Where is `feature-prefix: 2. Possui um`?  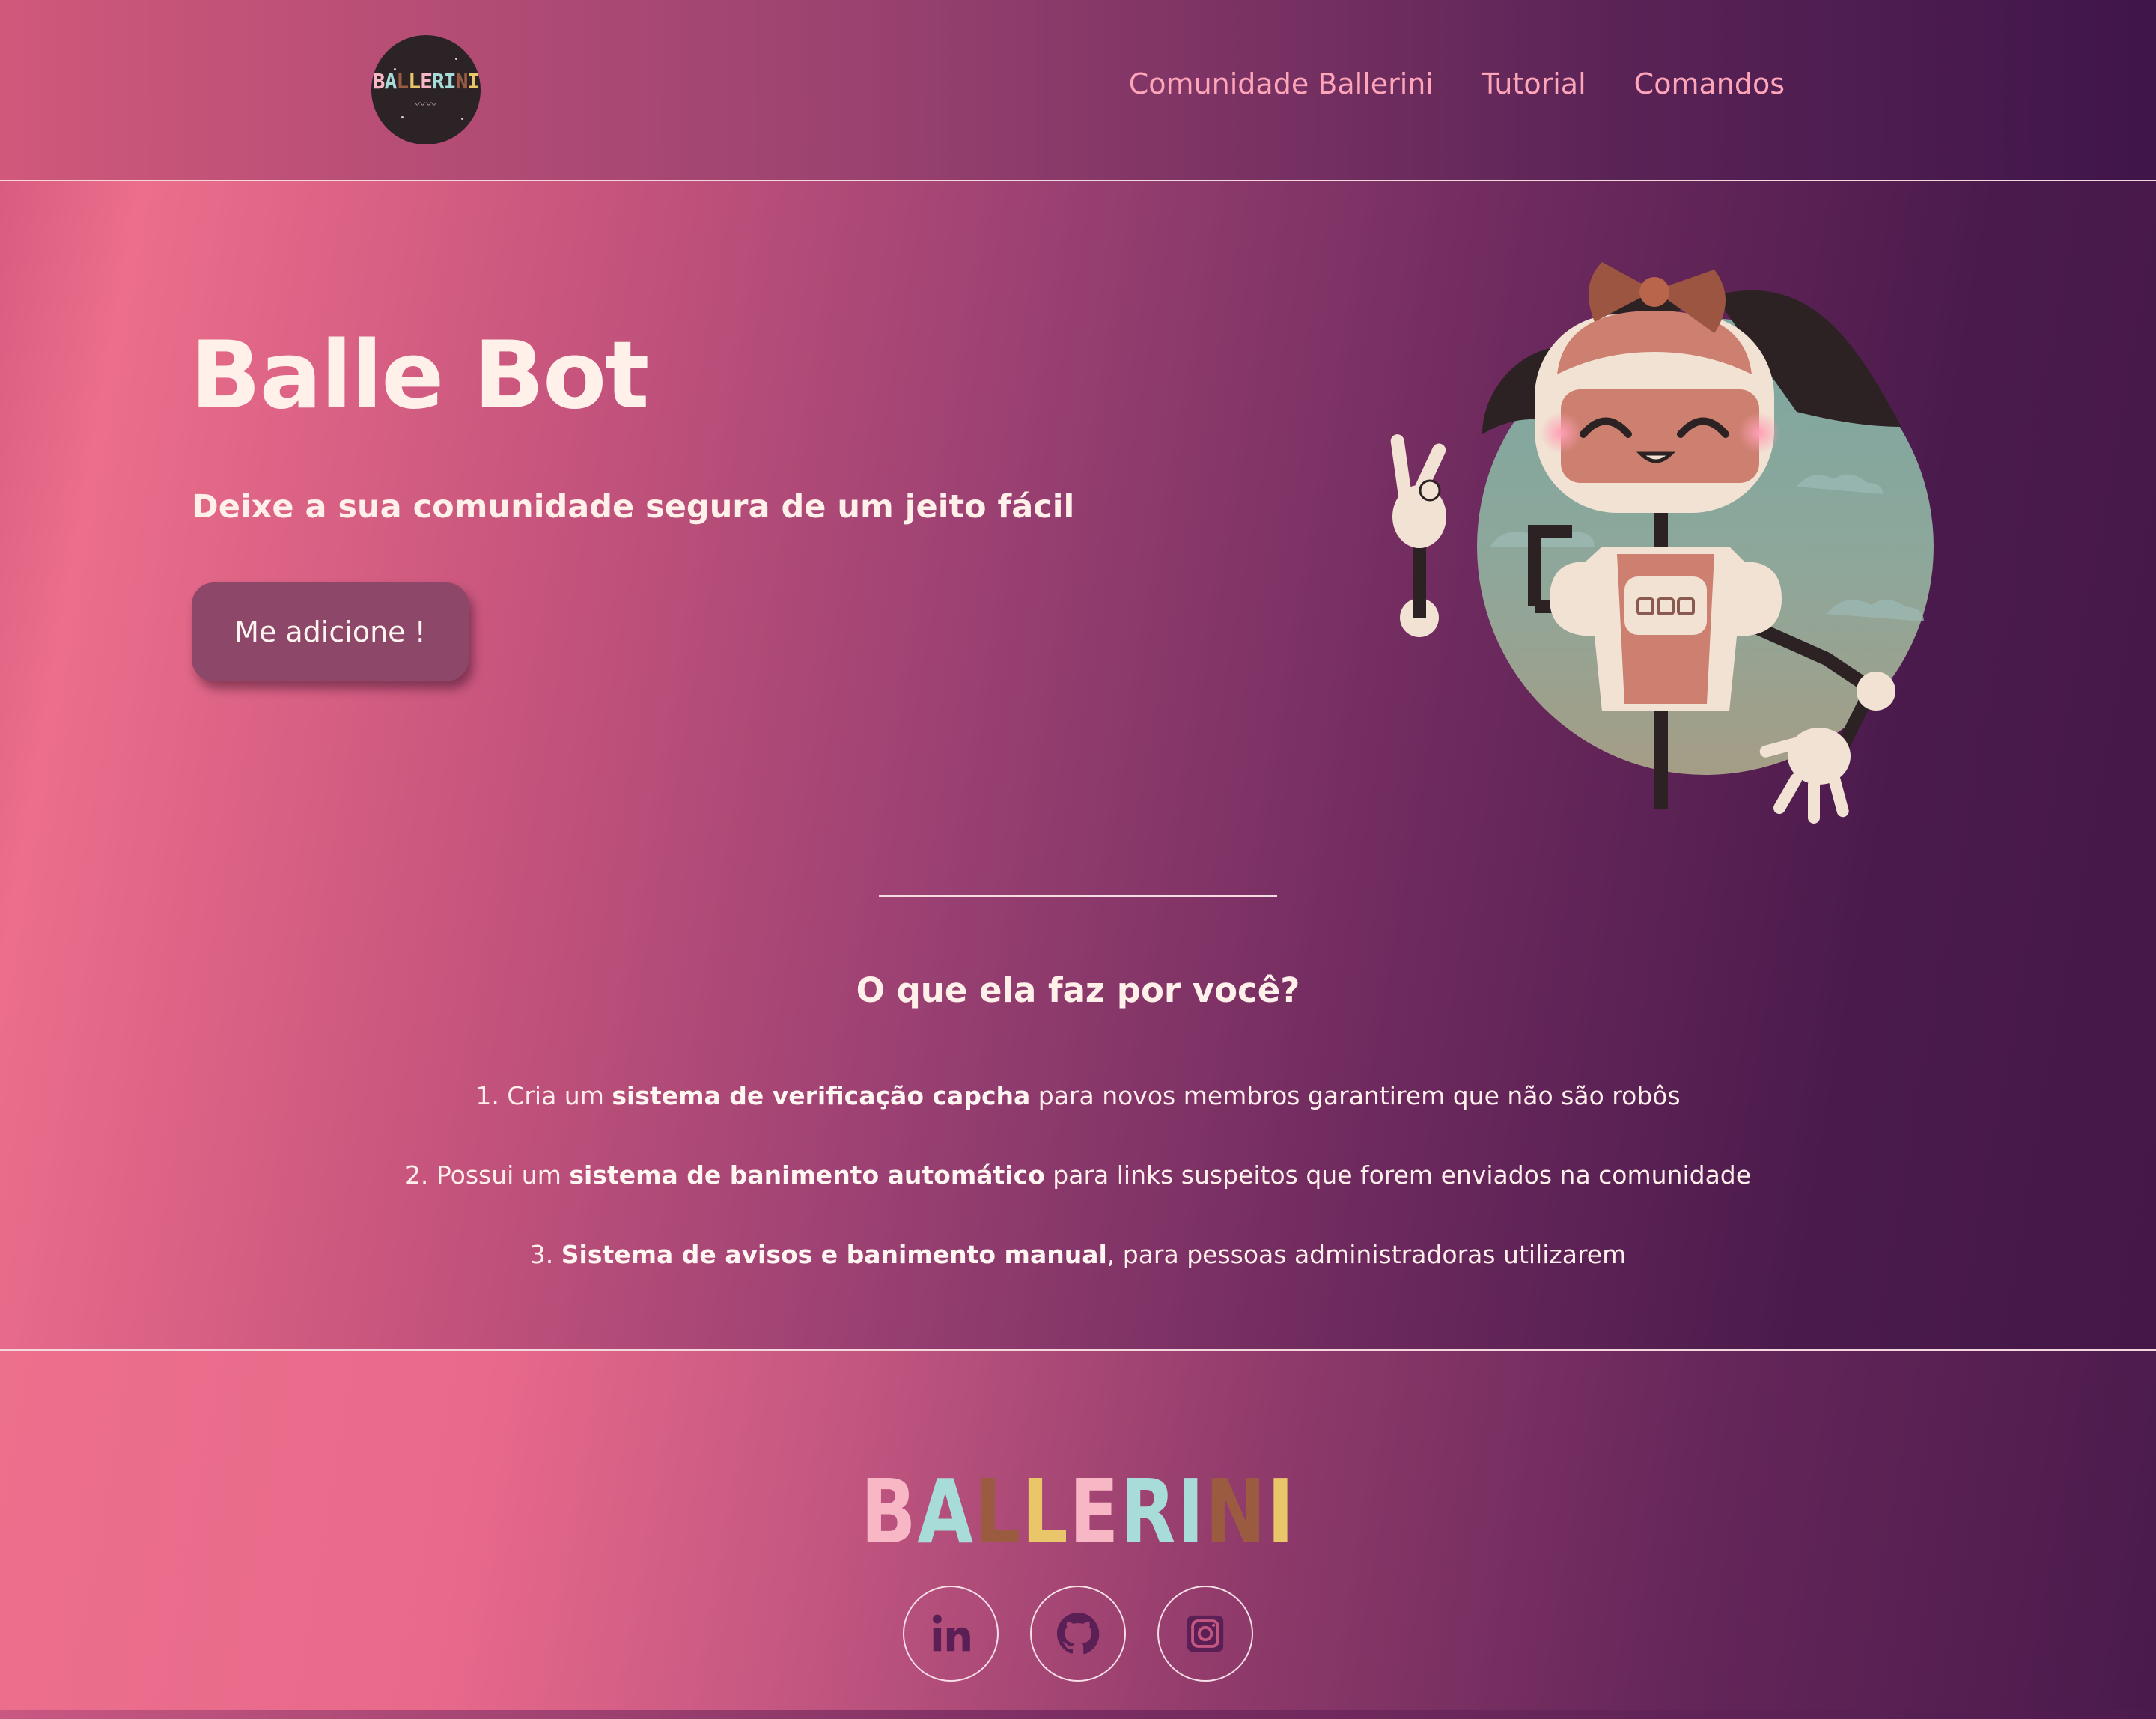 feature-prefix: 2. Possui um is located at coordinates (487, 1175).